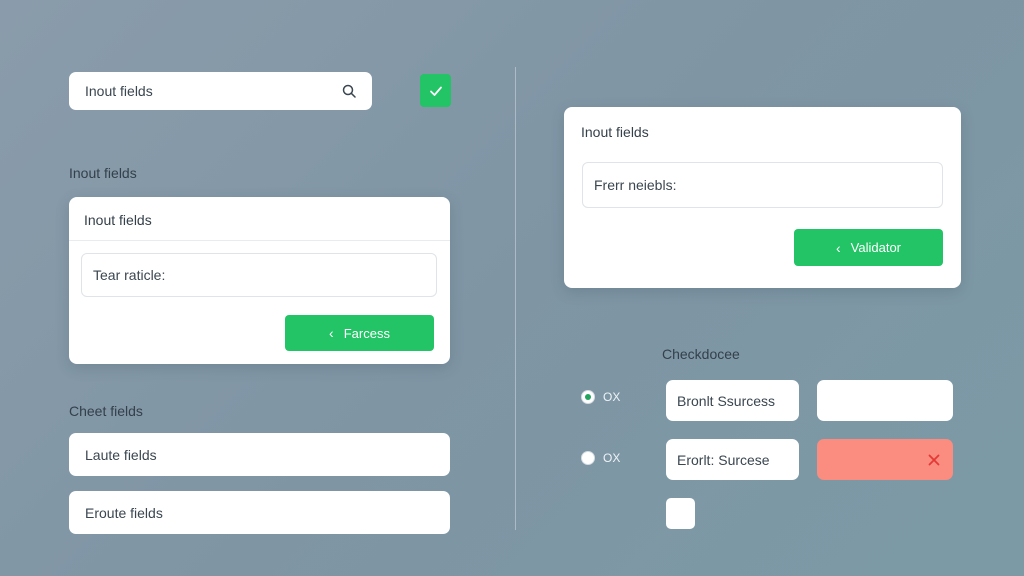 Image resolution: width=1024 pixels, height=576 pixels. I want to click on status-field-success: Bronlt Ssurcess, so click(732, 400).